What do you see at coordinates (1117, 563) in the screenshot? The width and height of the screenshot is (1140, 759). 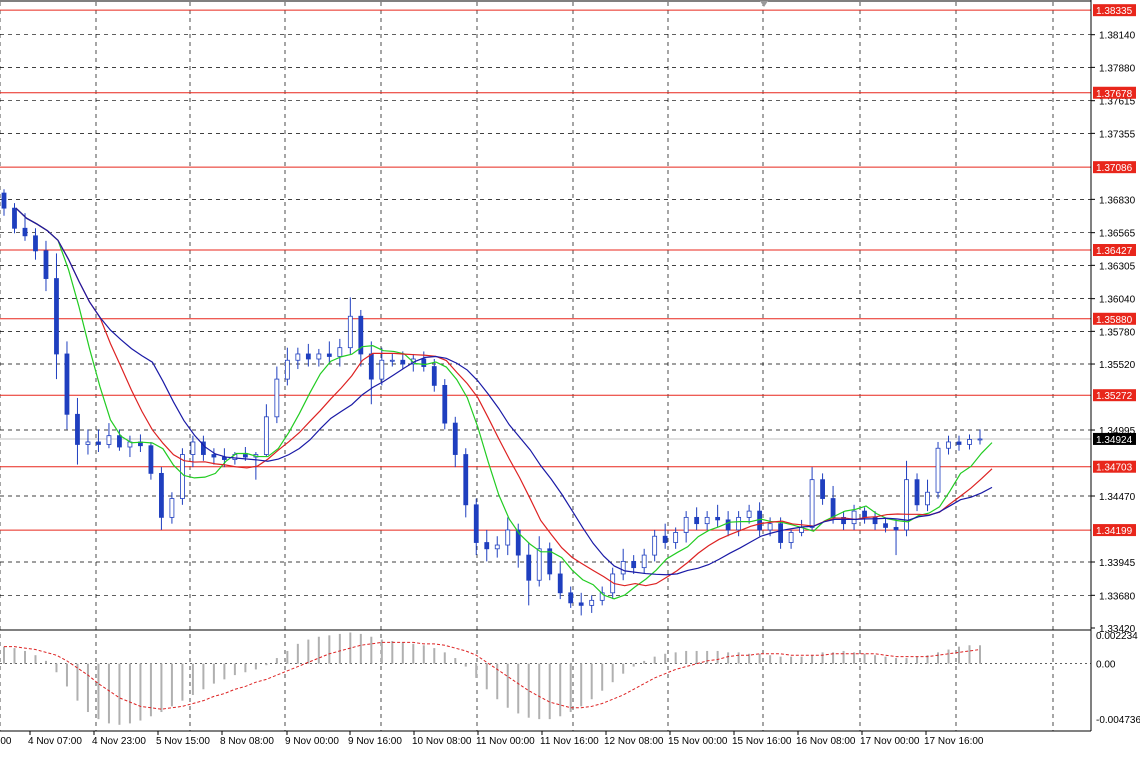 I see `price-tick-label-12: 1.33945` at bounding box center [1117, 563].